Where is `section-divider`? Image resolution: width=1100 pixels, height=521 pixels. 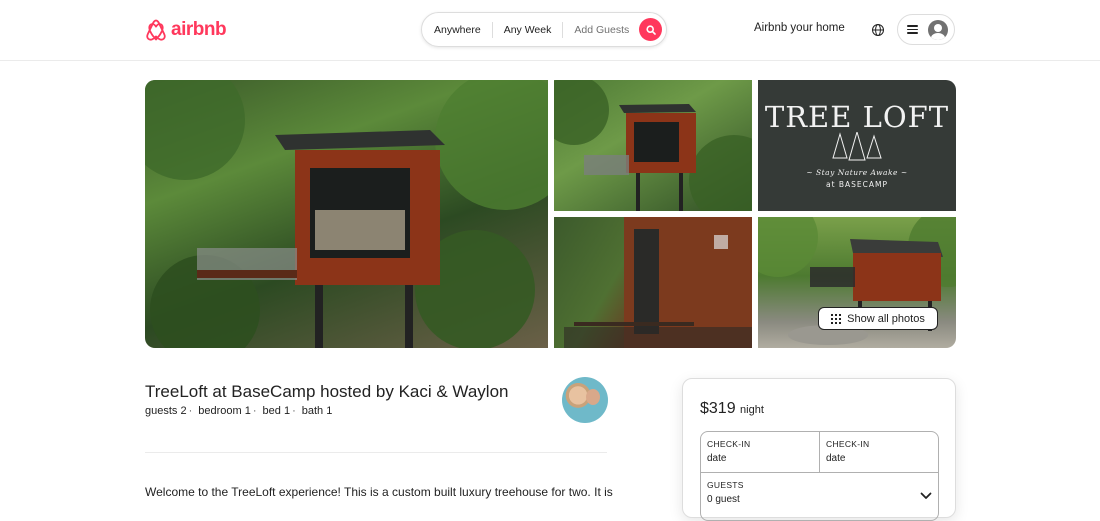
section-divider is located at coordinates (376, 452).